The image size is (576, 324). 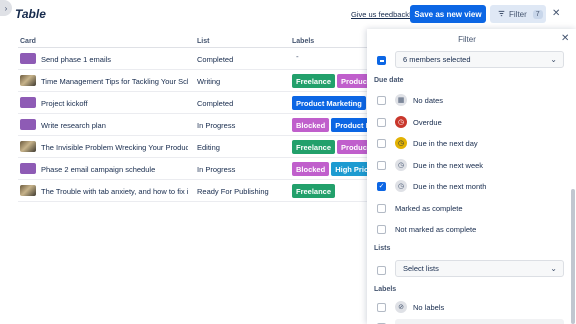 I want to click on column-header-card: Card, so click(x=28, y=41).